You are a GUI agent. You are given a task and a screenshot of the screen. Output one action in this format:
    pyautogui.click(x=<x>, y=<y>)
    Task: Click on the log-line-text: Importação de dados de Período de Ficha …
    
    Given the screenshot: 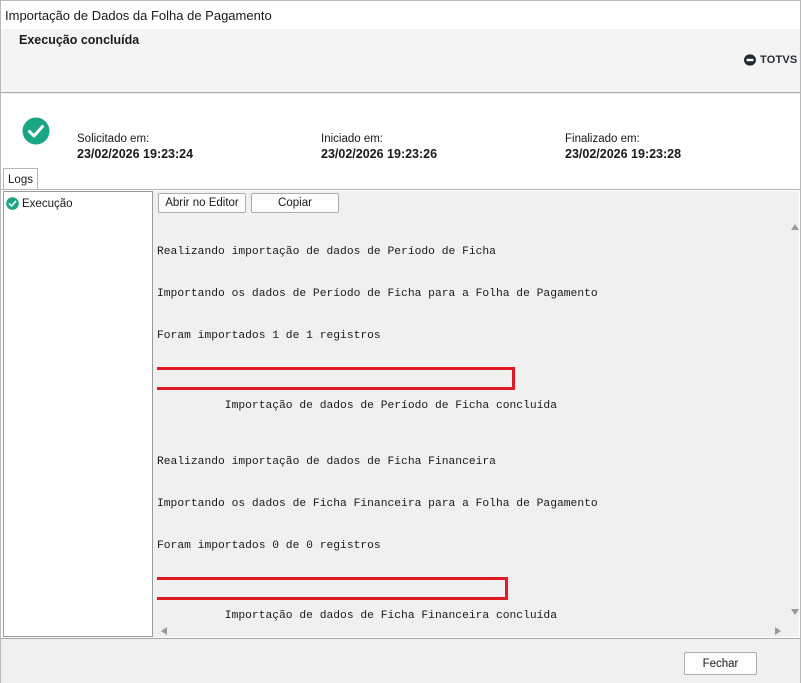 What is the action you would take?
    pyautogui.click(x=390, y=406)
    